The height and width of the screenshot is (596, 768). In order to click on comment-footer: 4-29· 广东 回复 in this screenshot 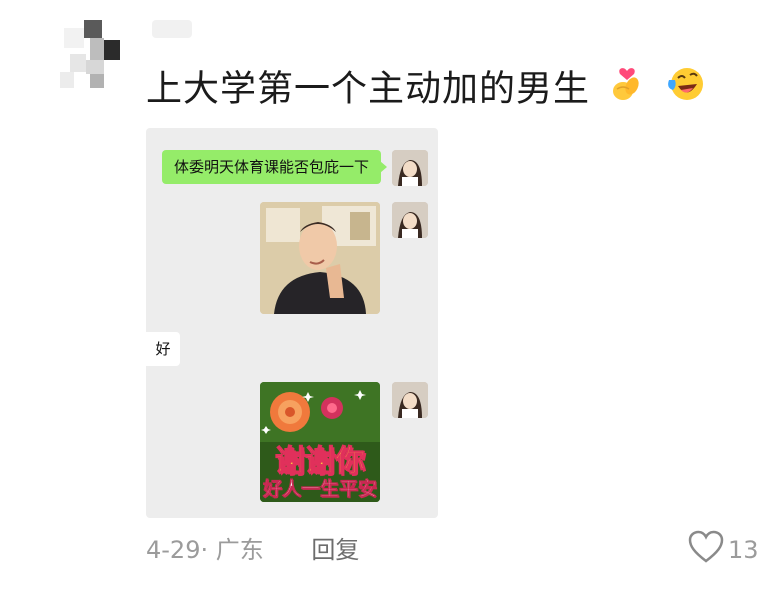, I will do `click(252, 550)`.